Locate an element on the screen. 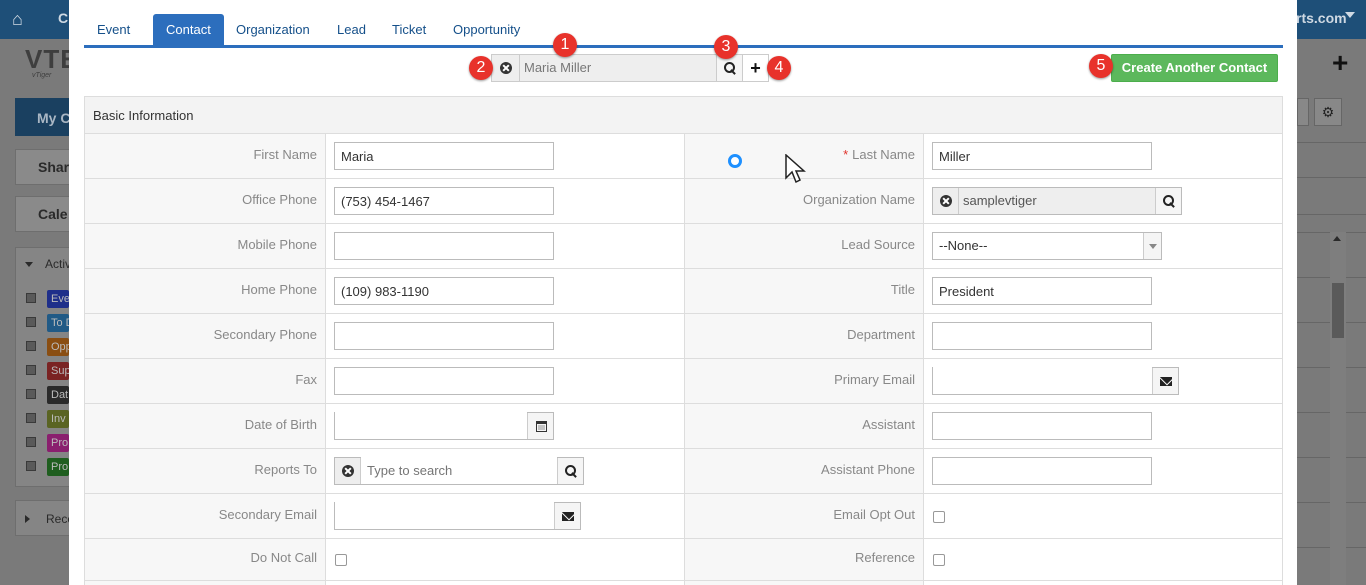  secondary-email-group is located at coordinates (457, 516).